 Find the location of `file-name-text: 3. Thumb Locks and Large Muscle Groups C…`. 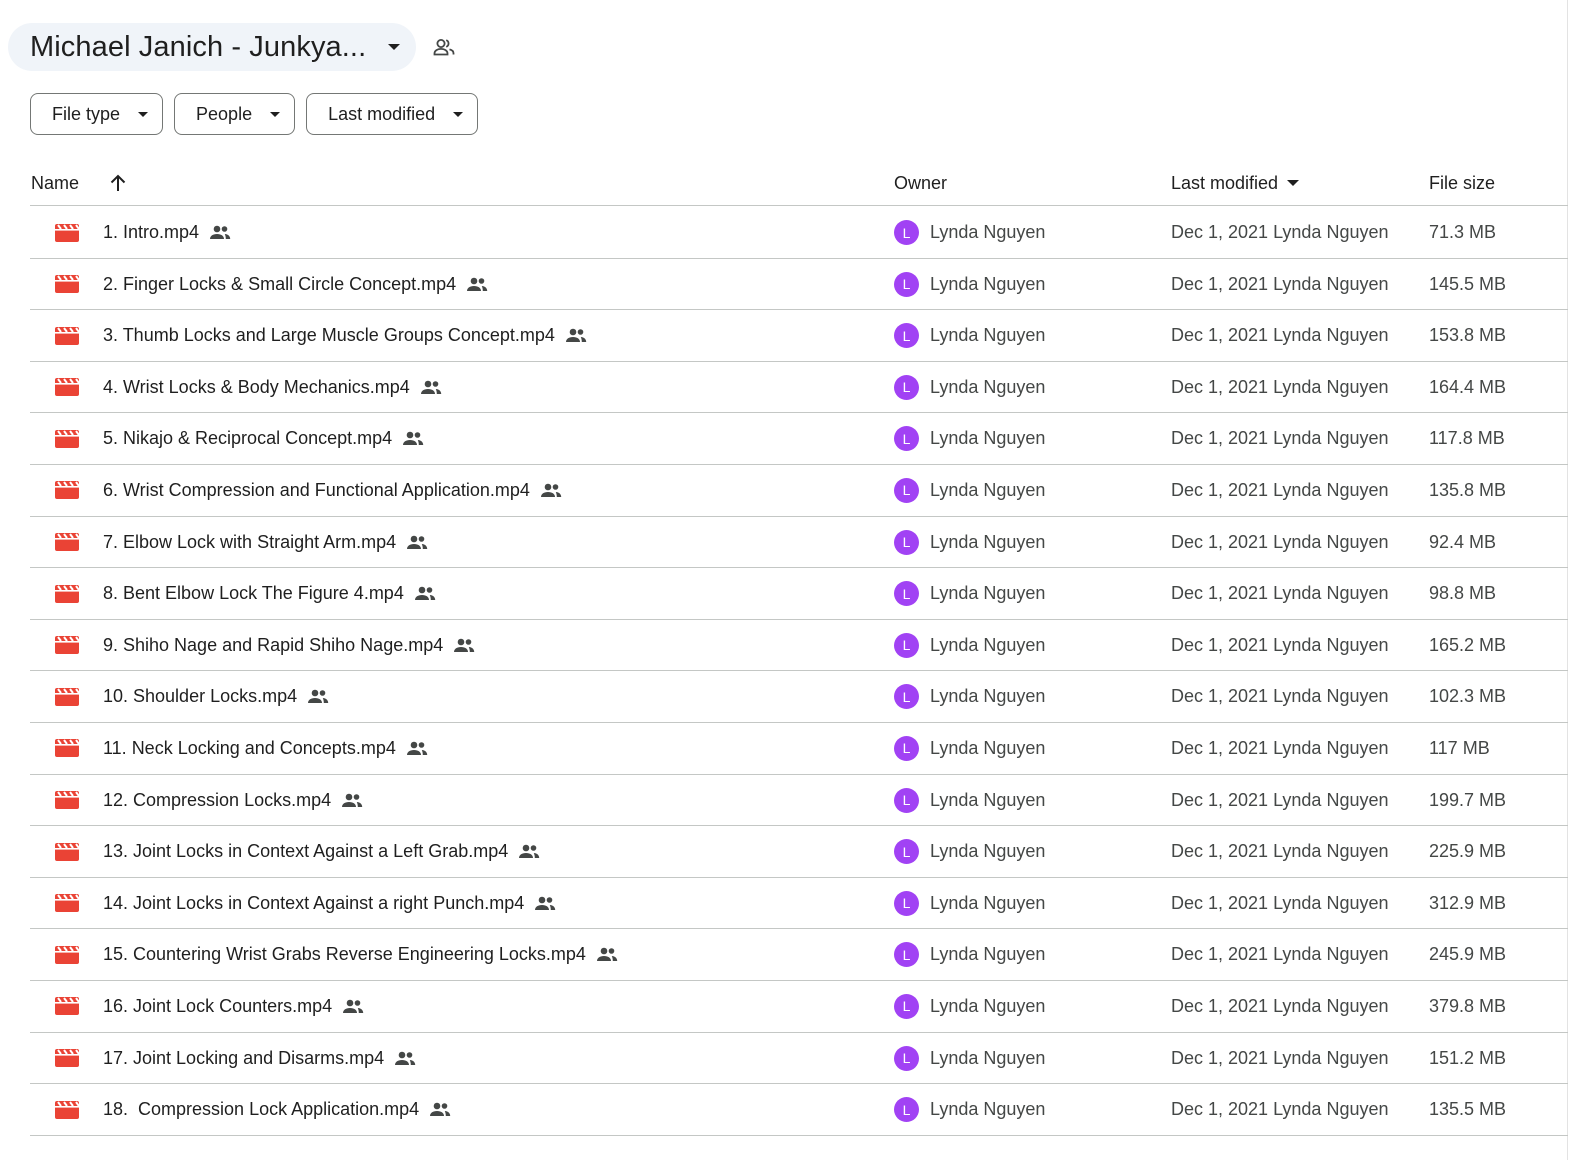

file-name-text: 3. Thumb Locks and Large Muscle Groups C… is located at coordinates (329, 335).